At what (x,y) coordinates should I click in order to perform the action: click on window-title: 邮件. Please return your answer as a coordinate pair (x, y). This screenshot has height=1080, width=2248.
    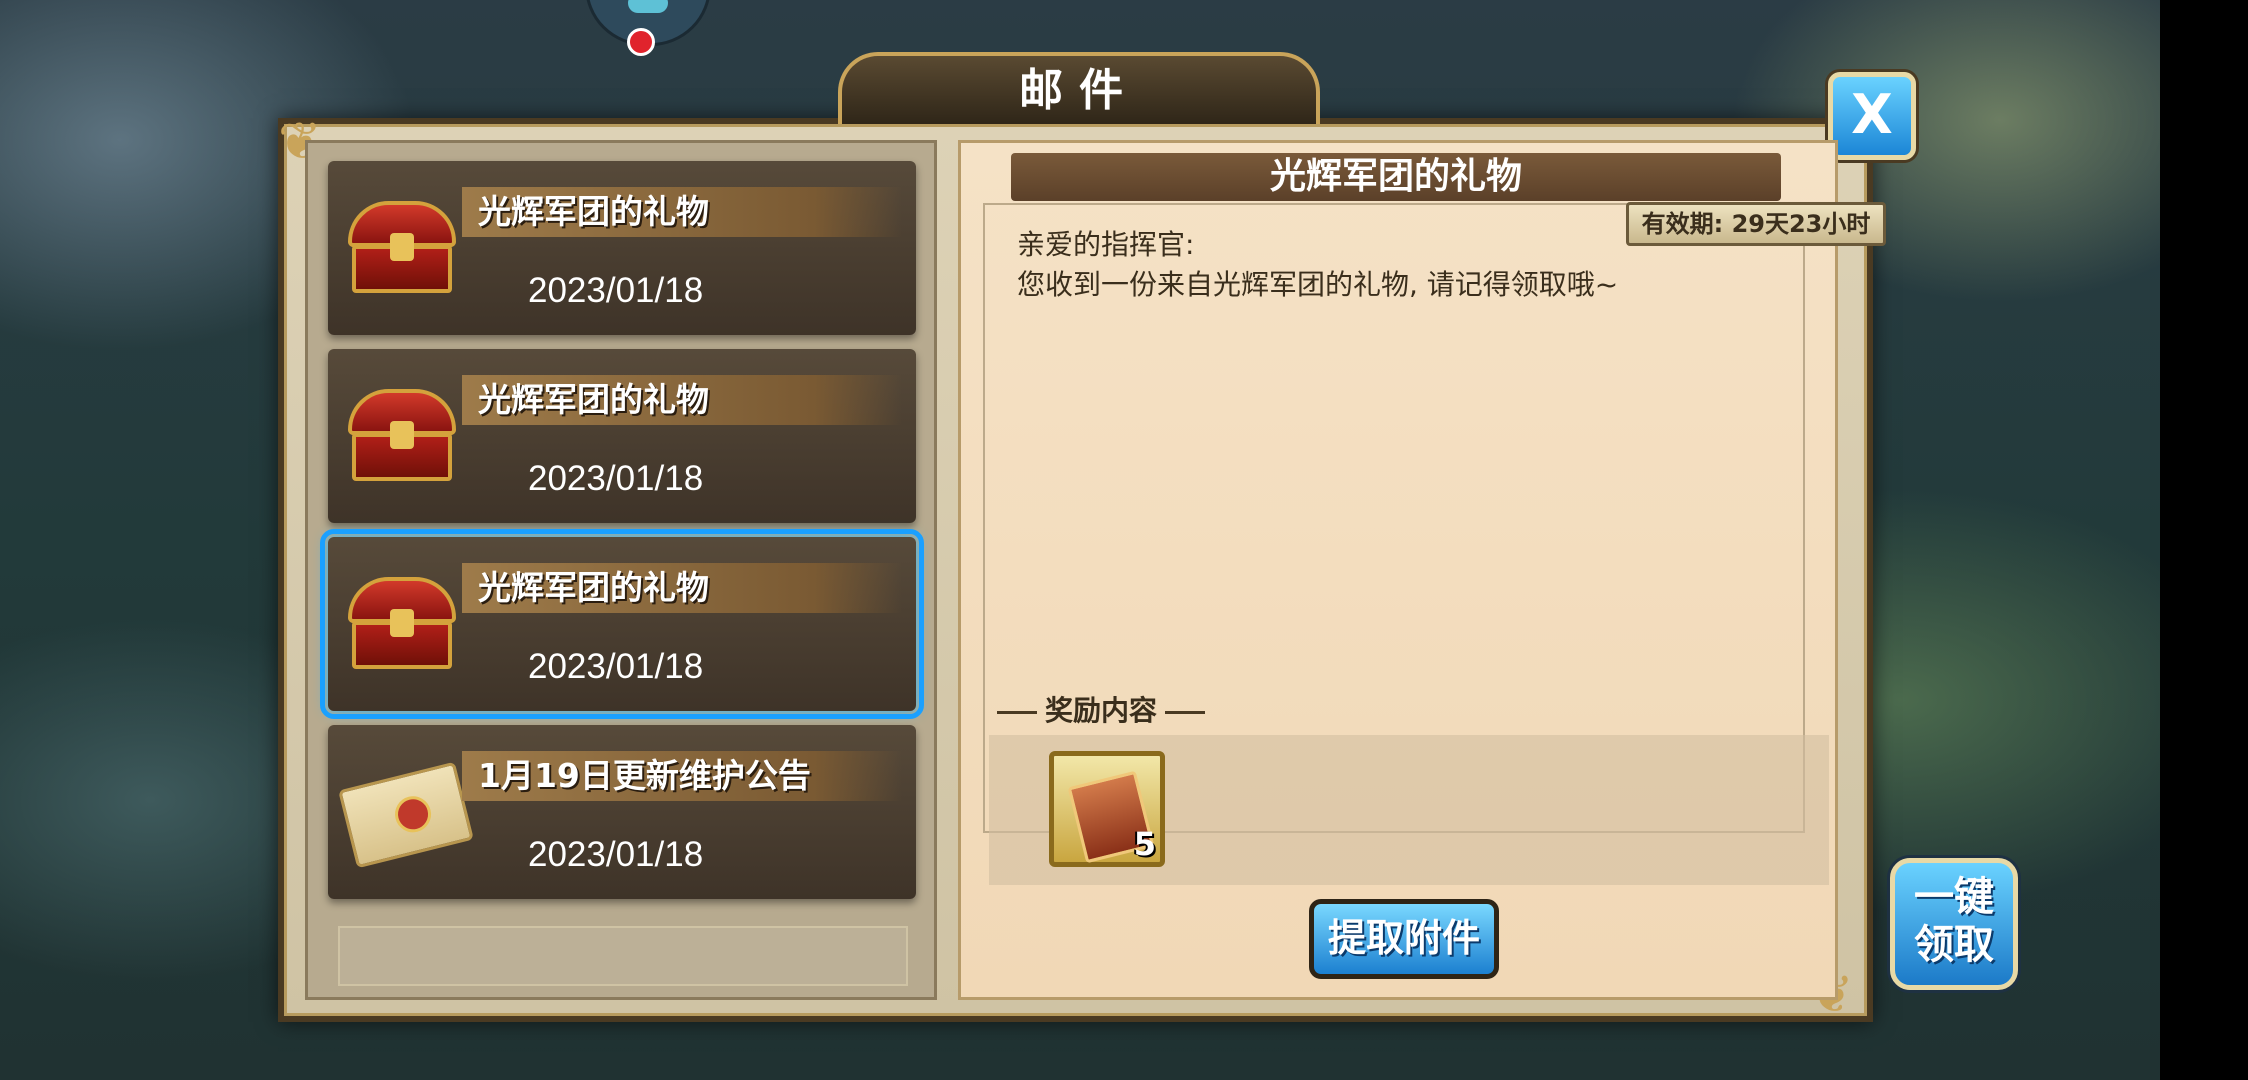
    Looking at the image, I should click on (1079, 90).